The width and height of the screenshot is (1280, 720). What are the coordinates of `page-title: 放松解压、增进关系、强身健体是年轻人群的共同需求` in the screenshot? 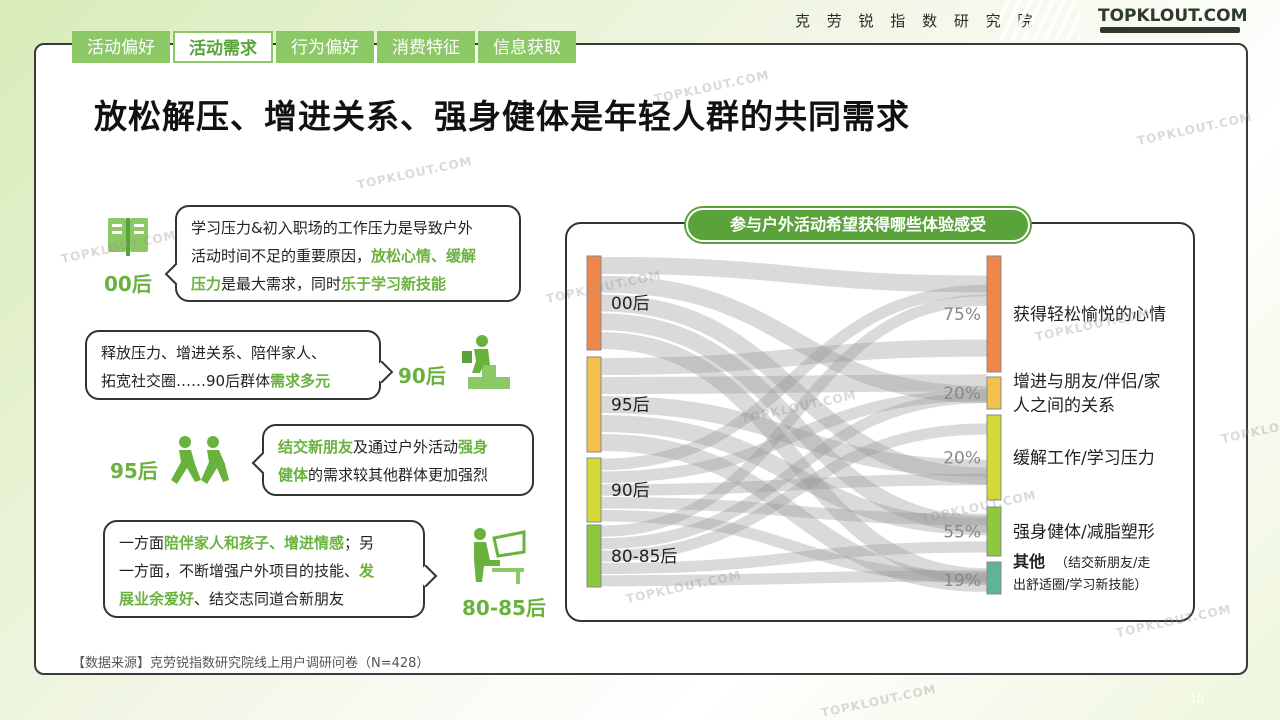 It's located at (502, 116).